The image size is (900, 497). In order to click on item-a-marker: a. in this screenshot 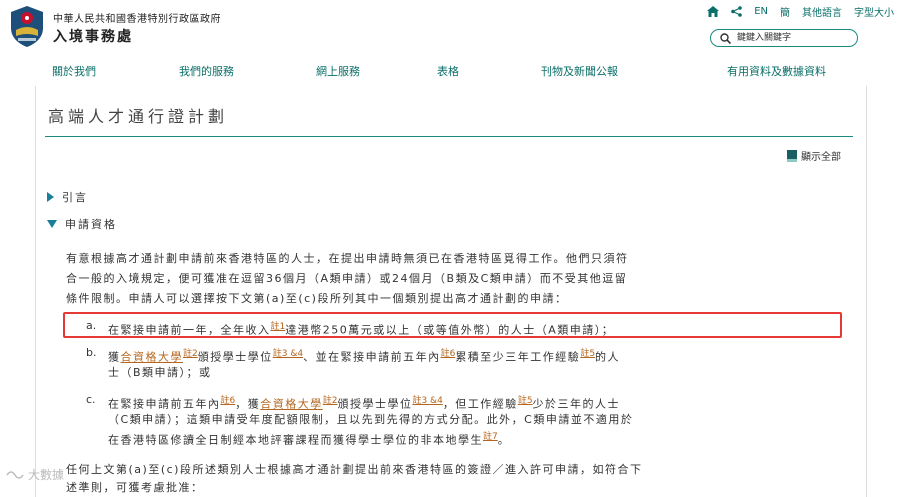, I will do `click(91, 325)`.